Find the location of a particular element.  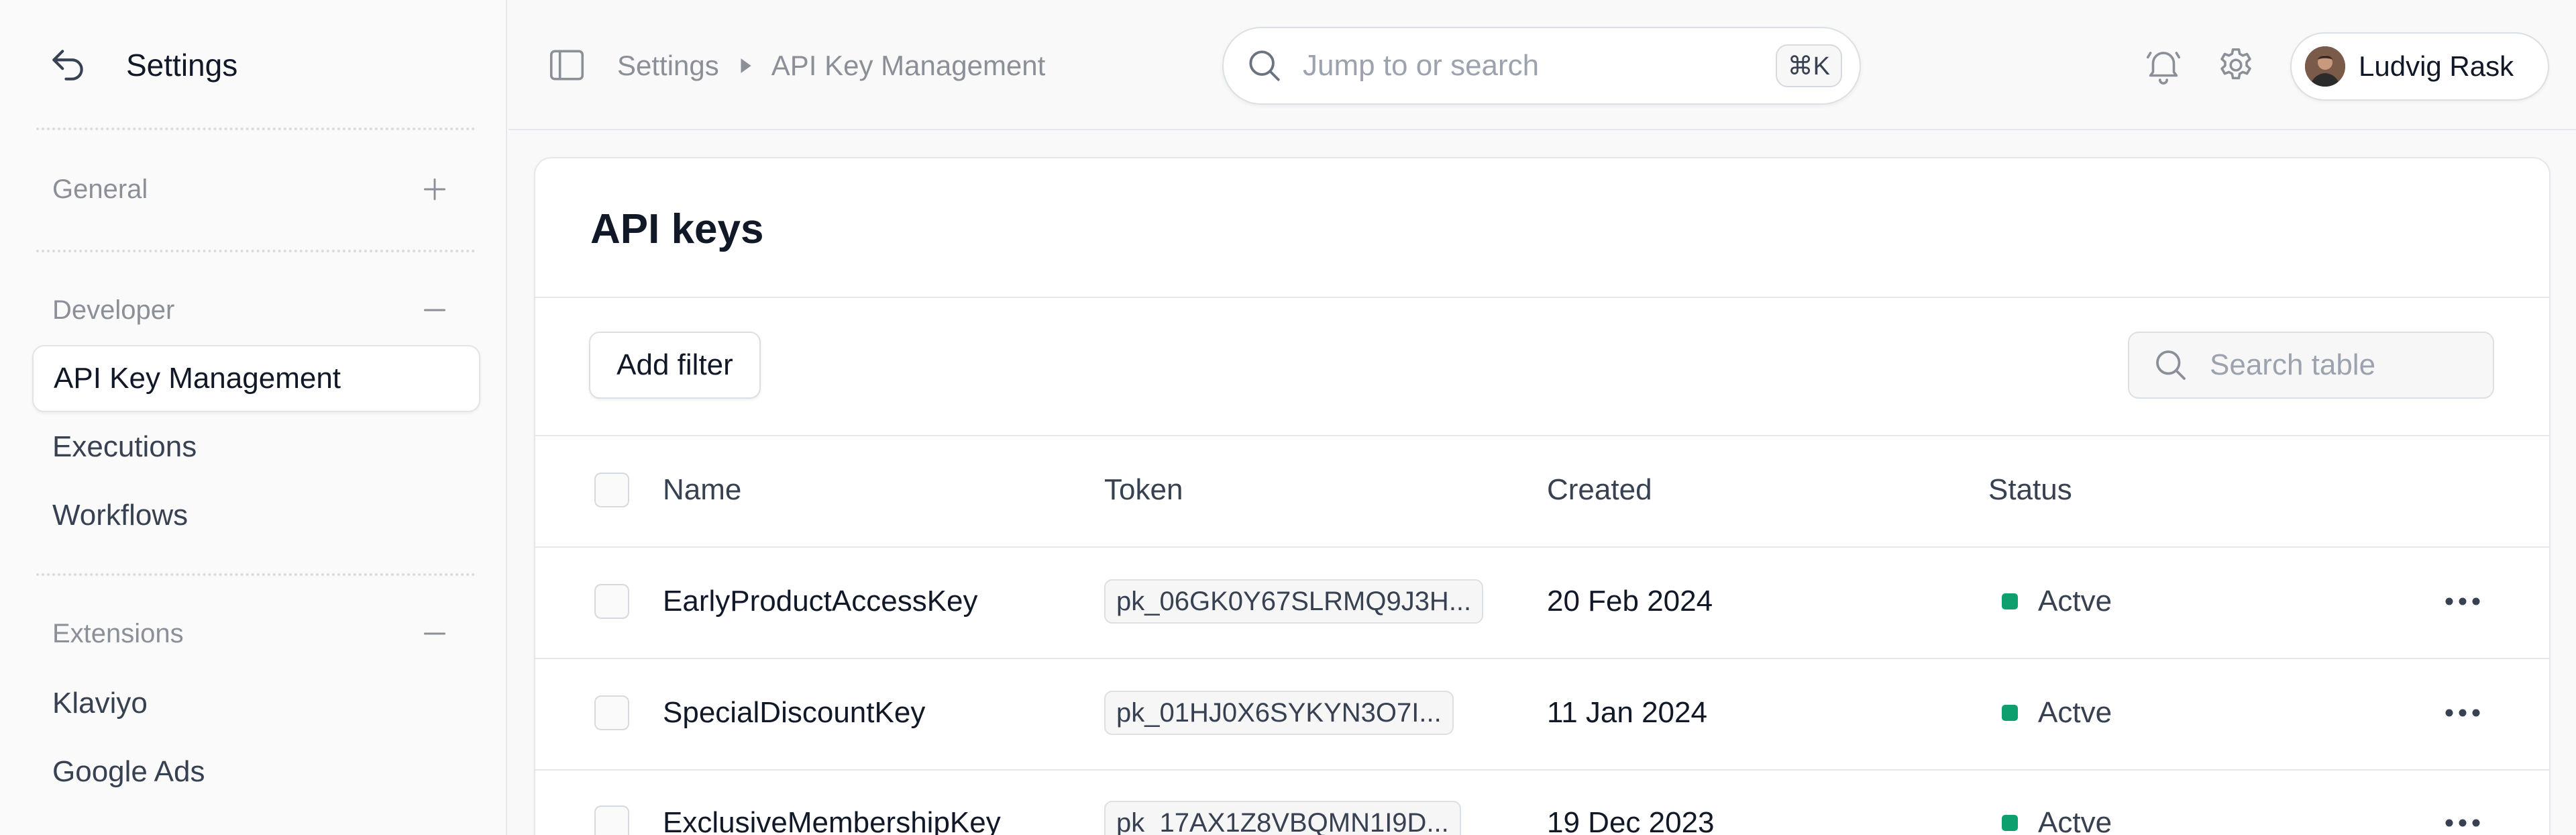

section-label: Developer is located at coordinates (113, 310).